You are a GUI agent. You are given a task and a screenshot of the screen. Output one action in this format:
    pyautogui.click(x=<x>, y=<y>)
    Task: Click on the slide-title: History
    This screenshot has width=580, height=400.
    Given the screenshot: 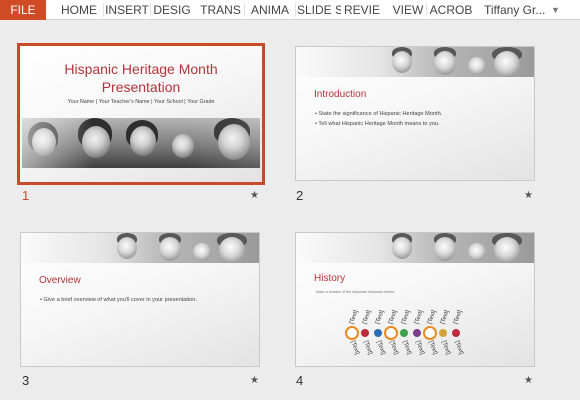 What is the action you would take?
    pyautogui.click(x=330, y=278)
    